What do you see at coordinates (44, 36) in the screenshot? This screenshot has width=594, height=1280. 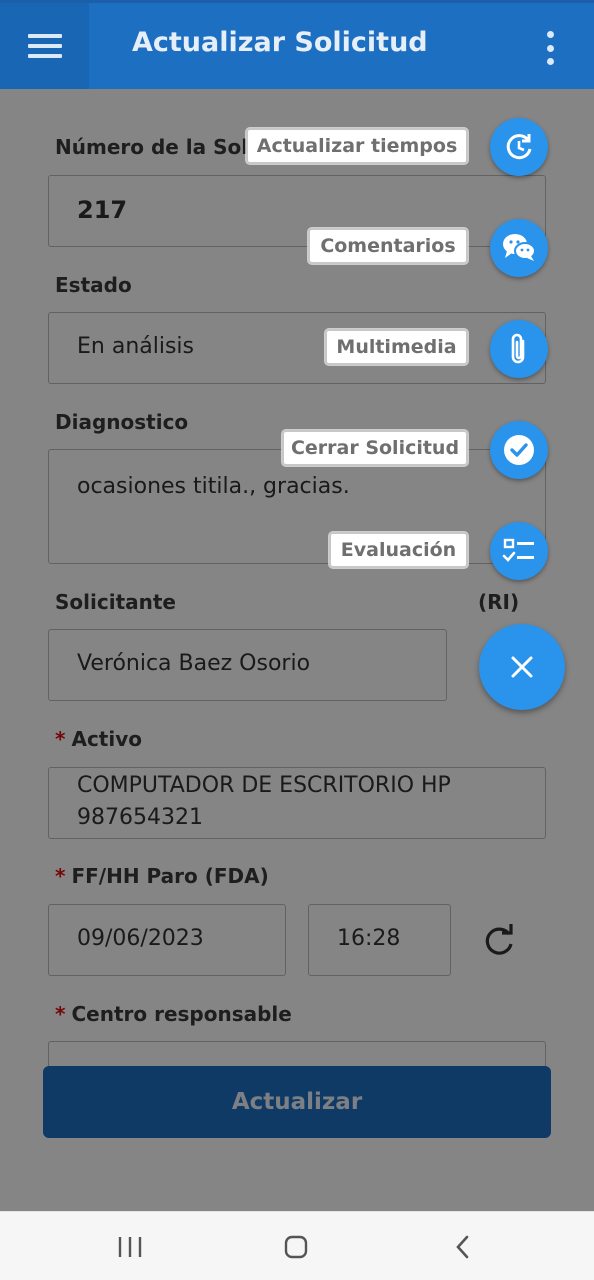 I see `hamburger-icon` at bounding box center [44, 36].